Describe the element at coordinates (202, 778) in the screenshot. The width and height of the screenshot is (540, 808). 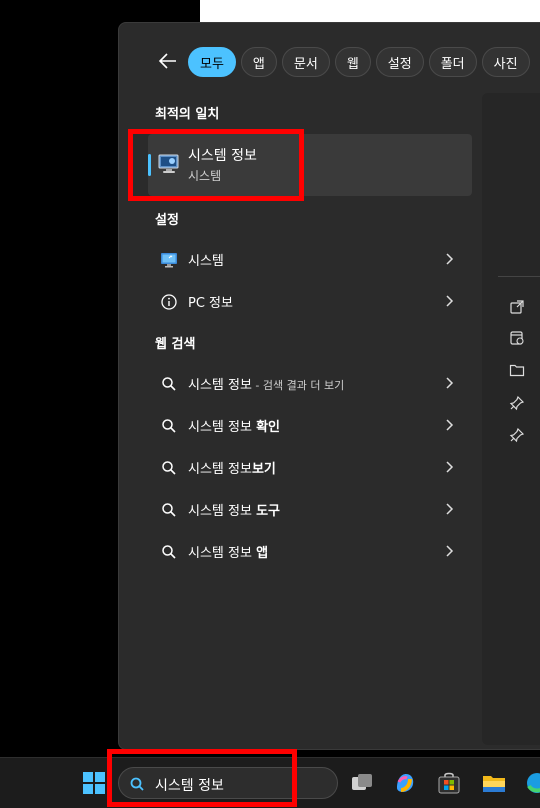
I see `highlight-box-search` at that location.